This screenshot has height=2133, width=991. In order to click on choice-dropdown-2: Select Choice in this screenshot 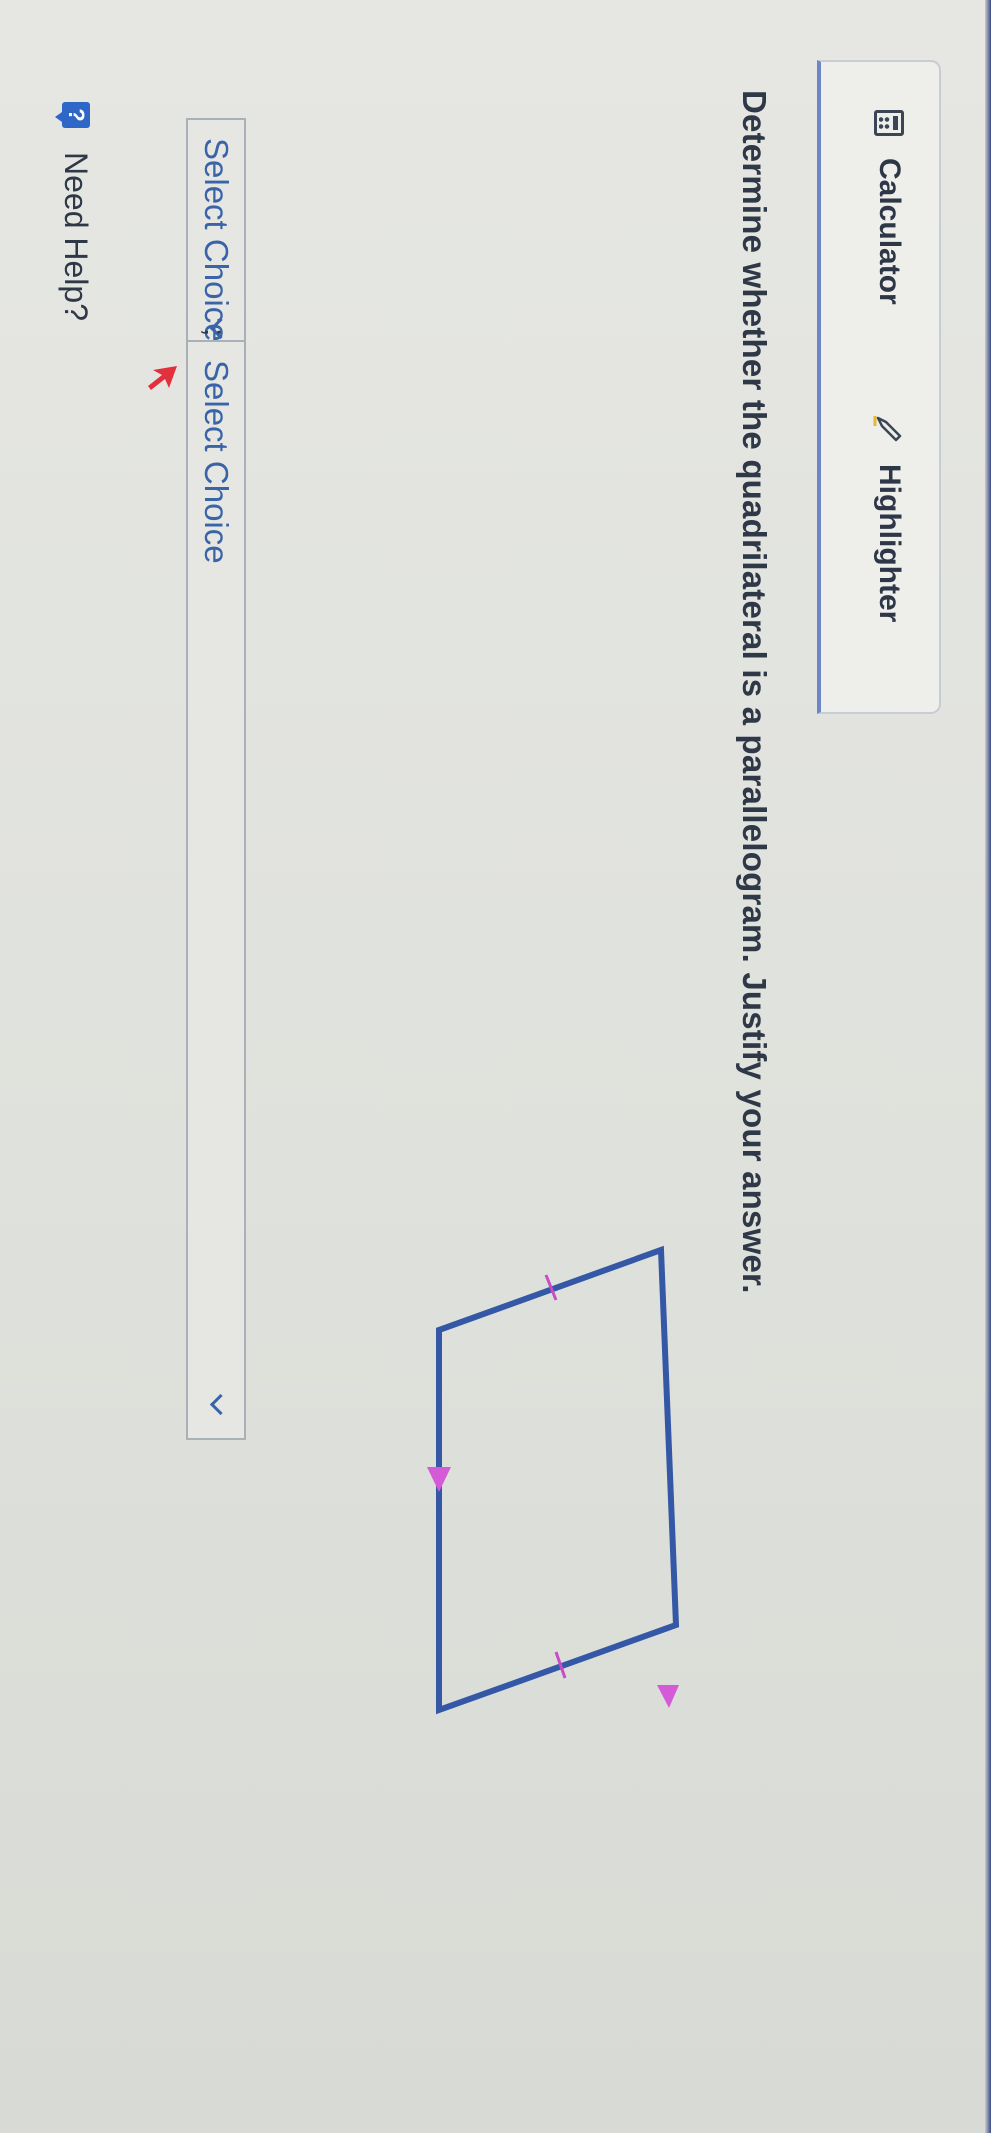, I will do `click(216, 890)`.